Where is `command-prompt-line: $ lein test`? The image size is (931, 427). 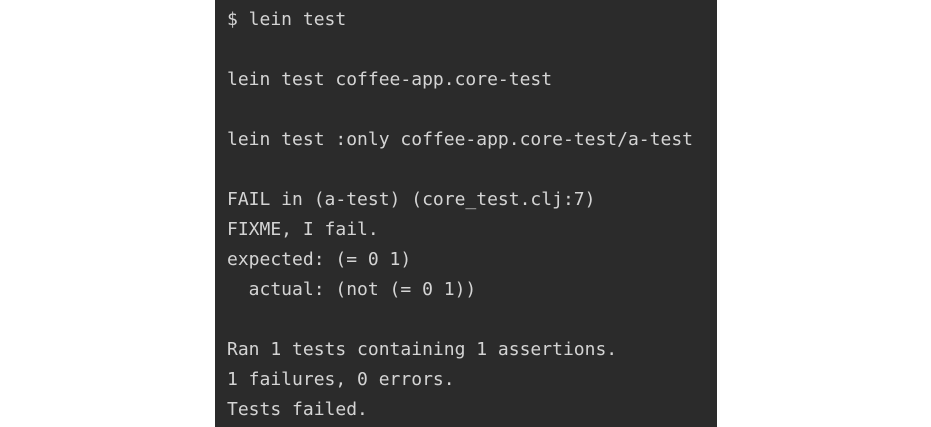
command-prompt-line: $ lein test is located at coordinates (287, 19).